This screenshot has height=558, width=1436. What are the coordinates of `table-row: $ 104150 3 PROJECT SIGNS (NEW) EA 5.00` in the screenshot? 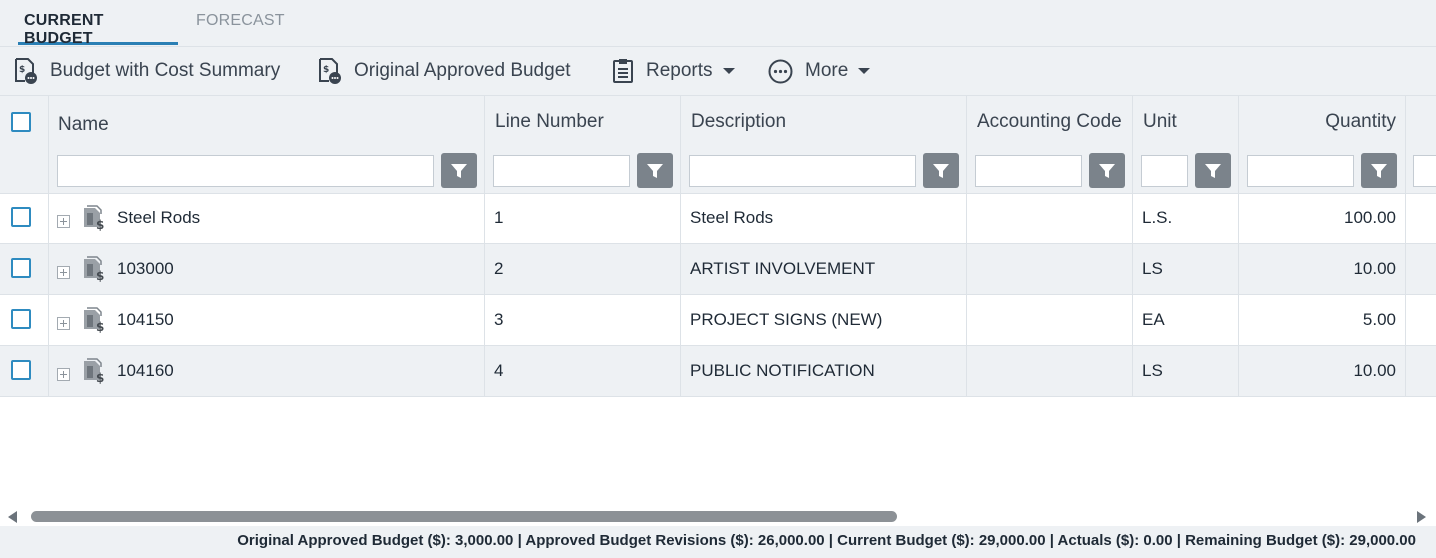 It's located at (718, 320).